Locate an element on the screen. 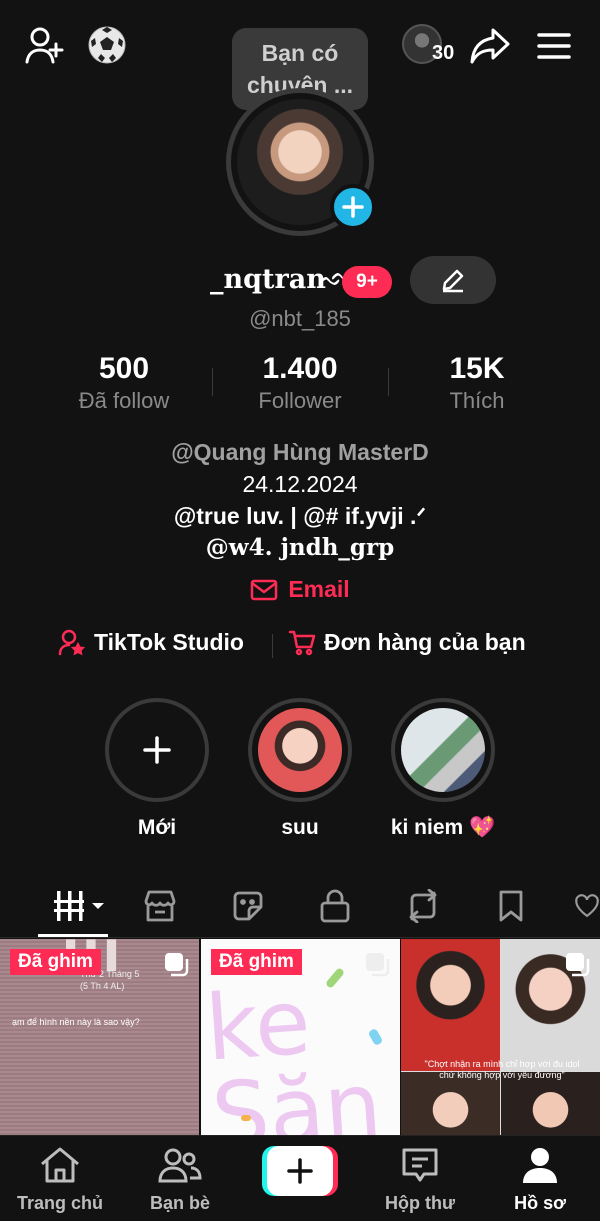 The image size is (600, 1221). home-icon is located at coordinates (60, 1165).